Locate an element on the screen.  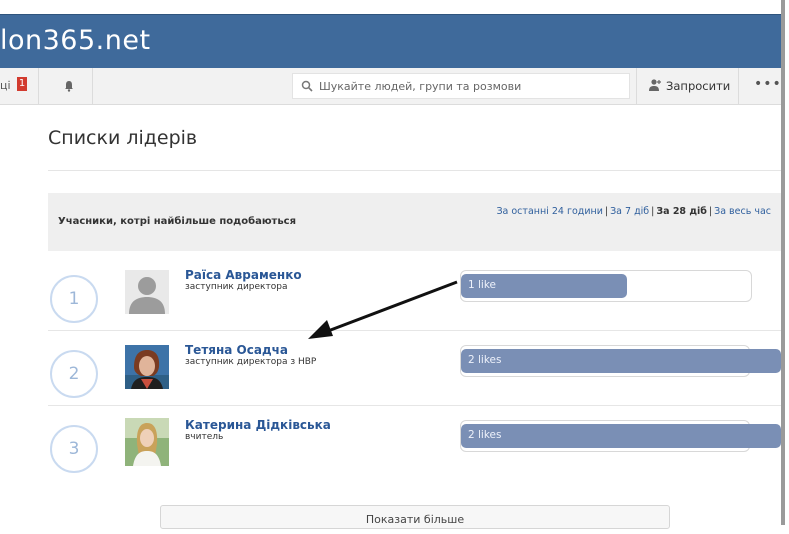
rank-badge: 1 is located at coordinates (74, 299).